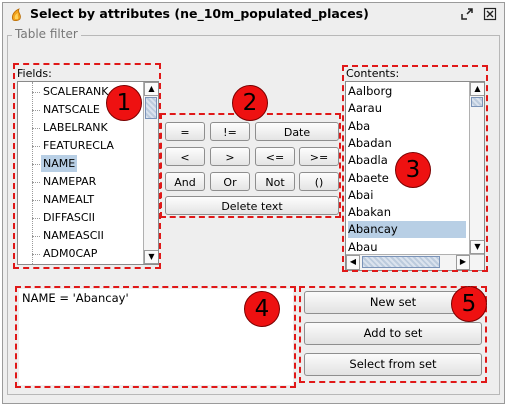  I want to click on equals-button: =, so click(185, 131).